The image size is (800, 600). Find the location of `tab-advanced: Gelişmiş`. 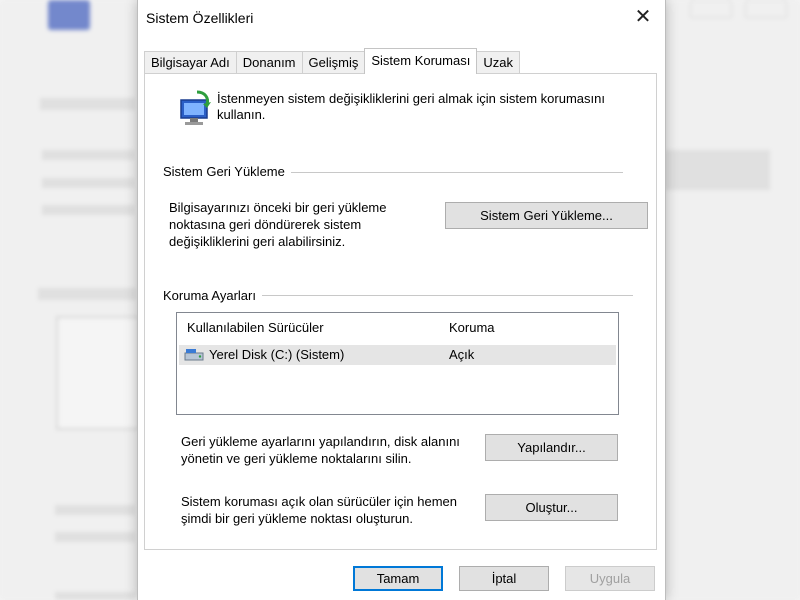

tab-advanced: Gelişmiş is located at coordinates (333, 62).